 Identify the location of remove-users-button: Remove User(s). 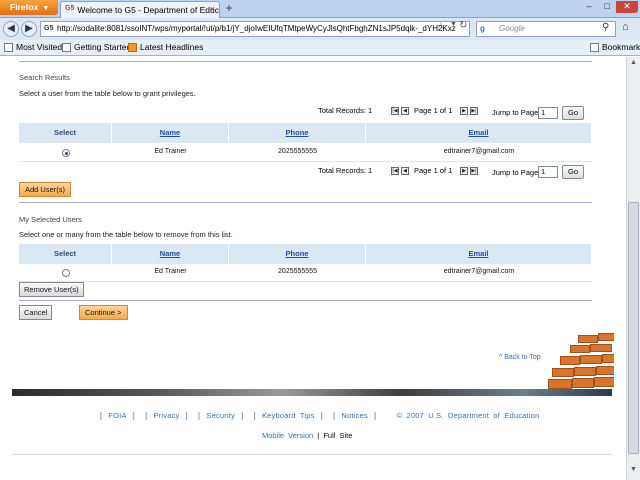
(51, 289).